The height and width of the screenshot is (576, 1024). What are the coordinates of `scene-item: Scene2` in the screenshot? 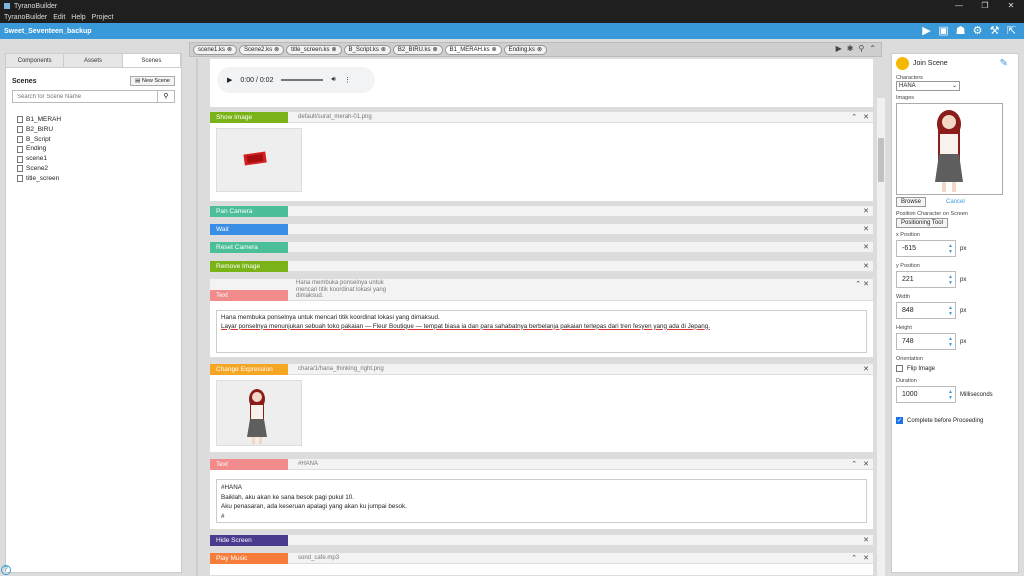 It's located at (99, 169).